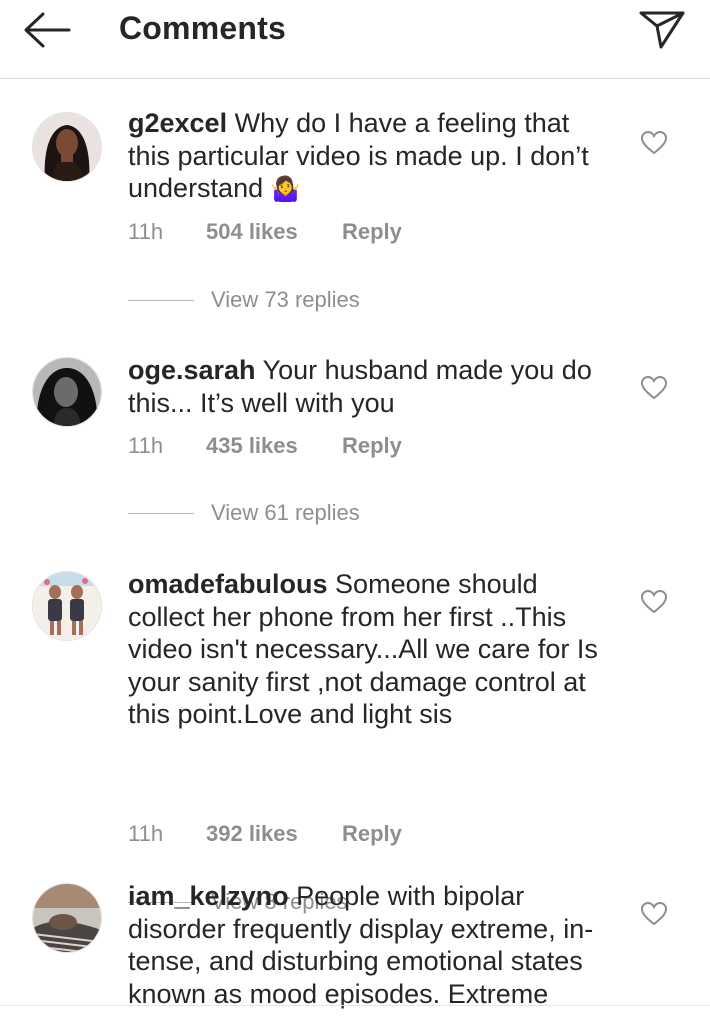  I want to click on back-button, so click(46, 30).